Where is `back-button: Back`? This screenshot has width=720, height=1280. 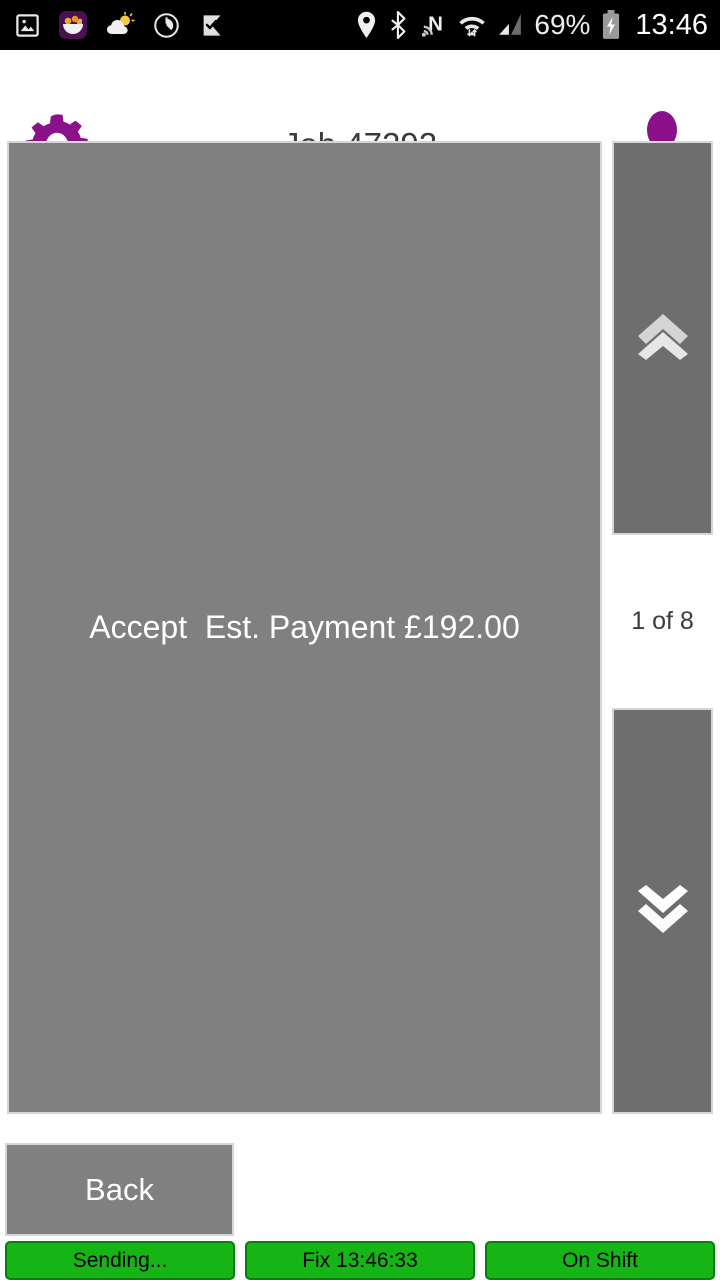
back-button: Back is located at coordinates (119, 1189).